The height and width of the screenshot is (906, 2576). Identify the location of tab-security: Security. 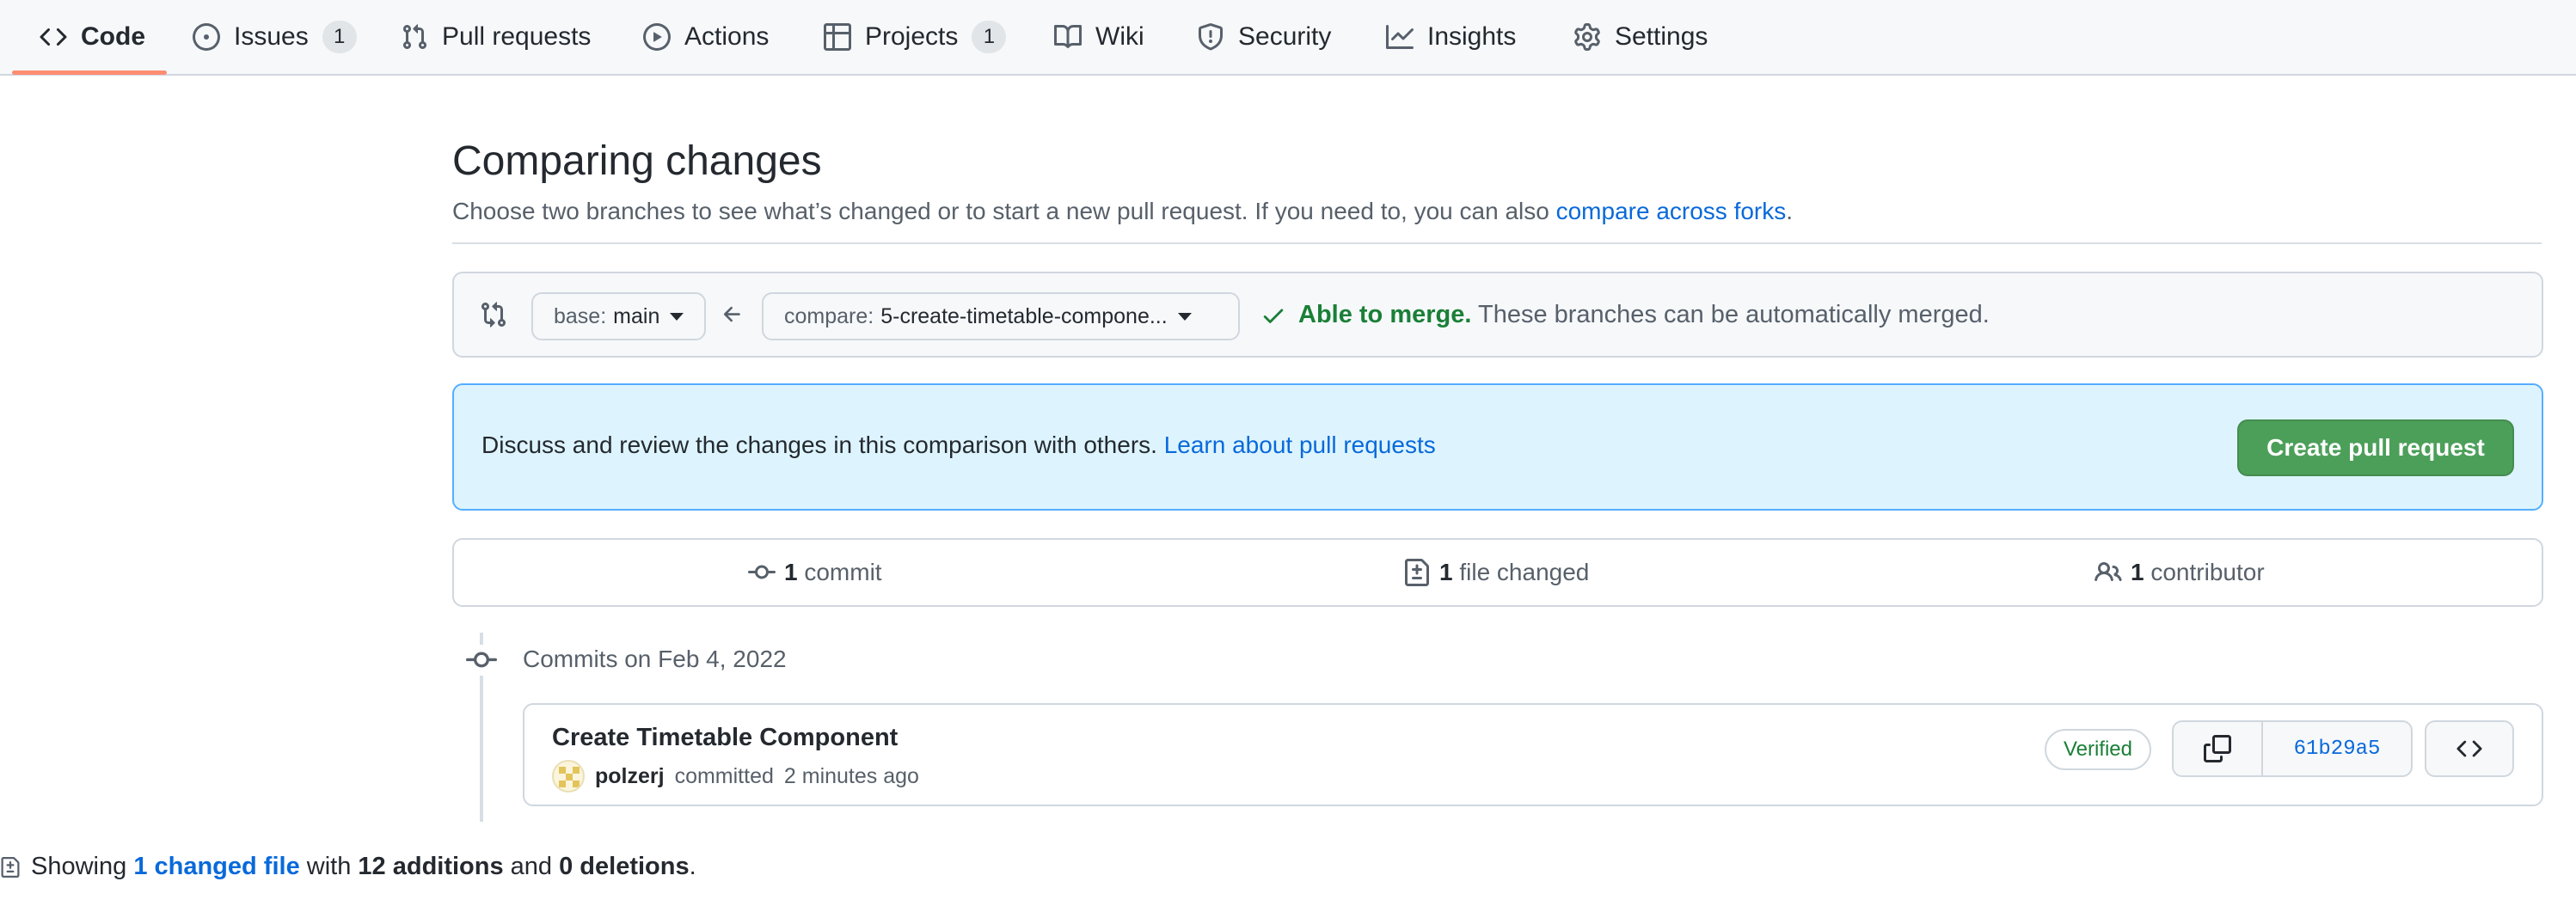
(1264, 37).